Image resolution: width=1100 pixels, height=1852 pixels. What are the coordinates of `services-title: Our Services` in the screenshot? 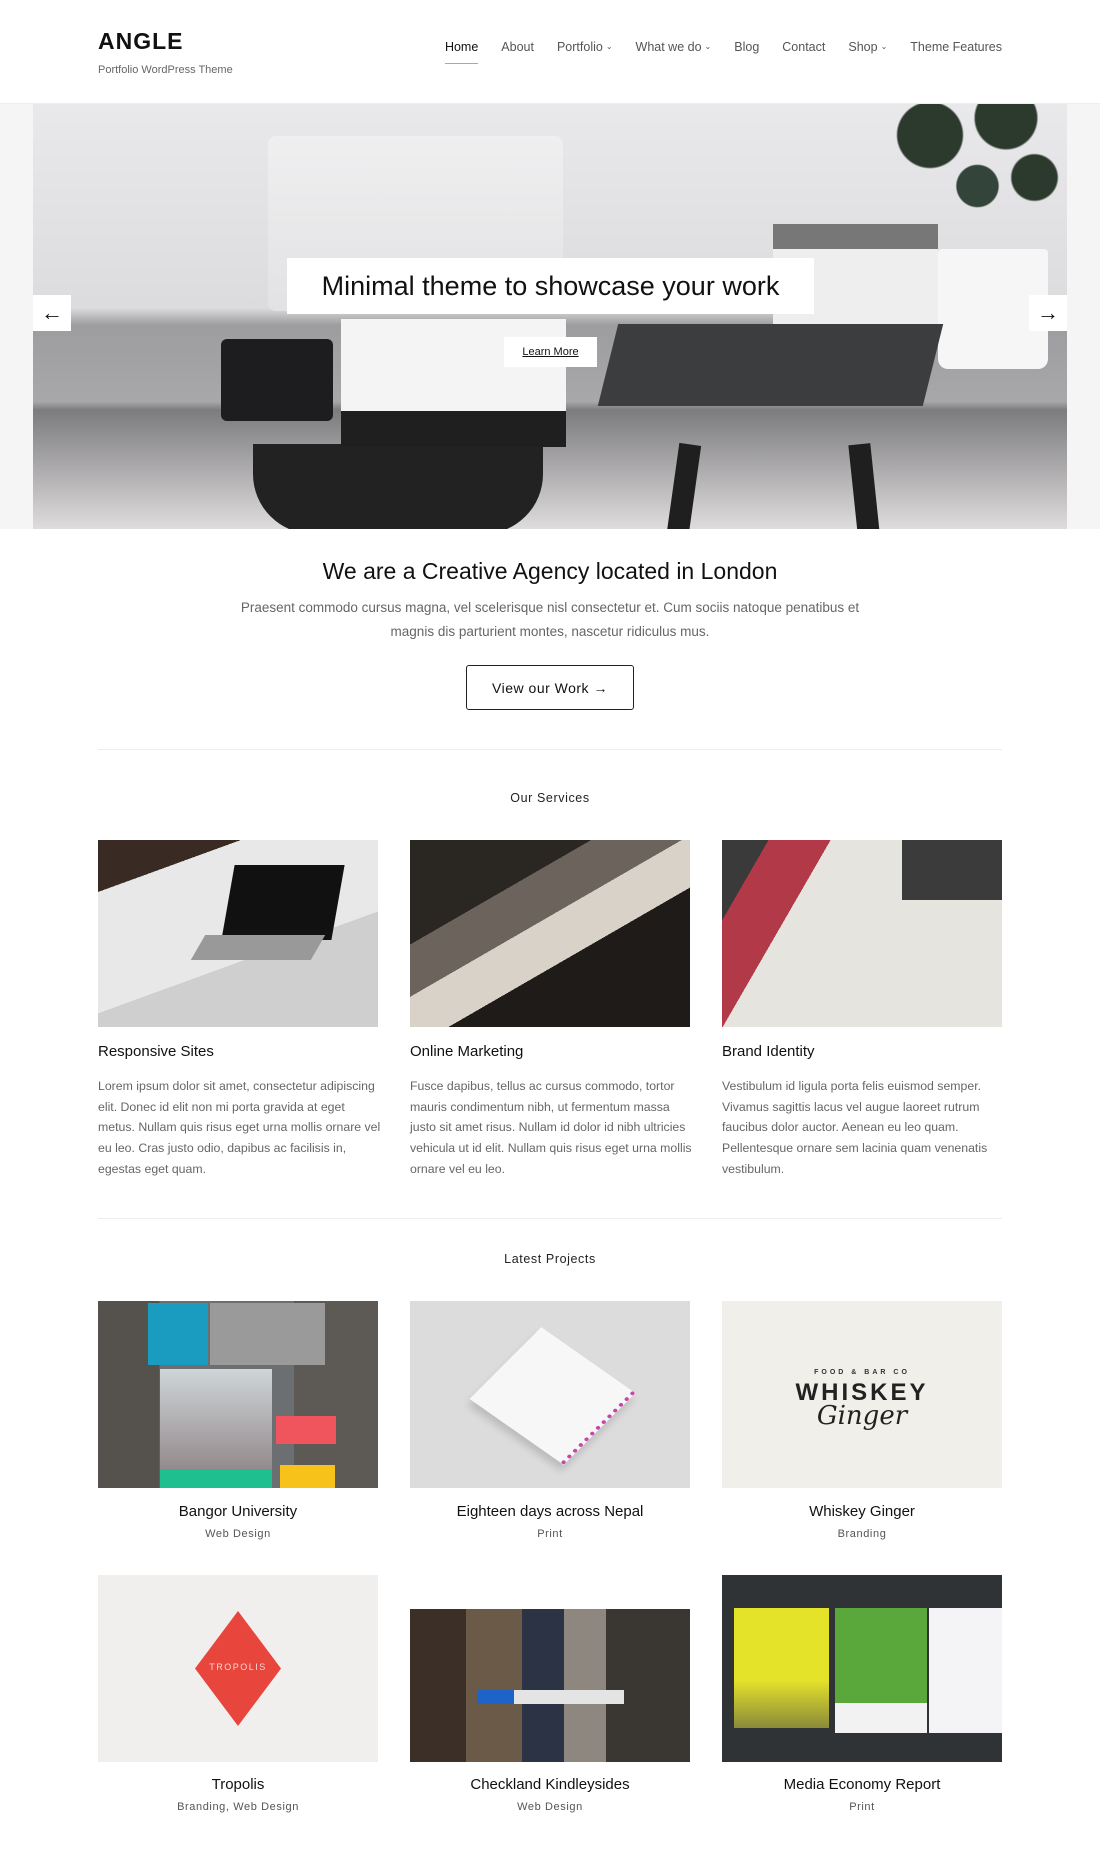 It's located at (550, 798).